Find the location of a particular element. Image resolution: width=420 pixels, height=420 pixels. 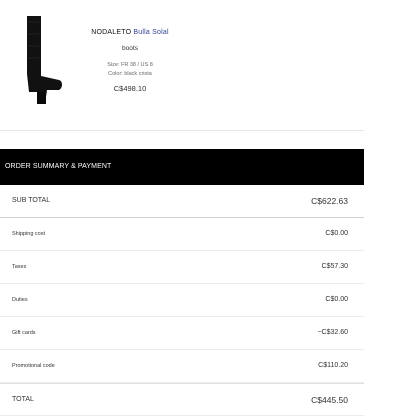

duties-label: Duties is located at coordinates (20, 300).